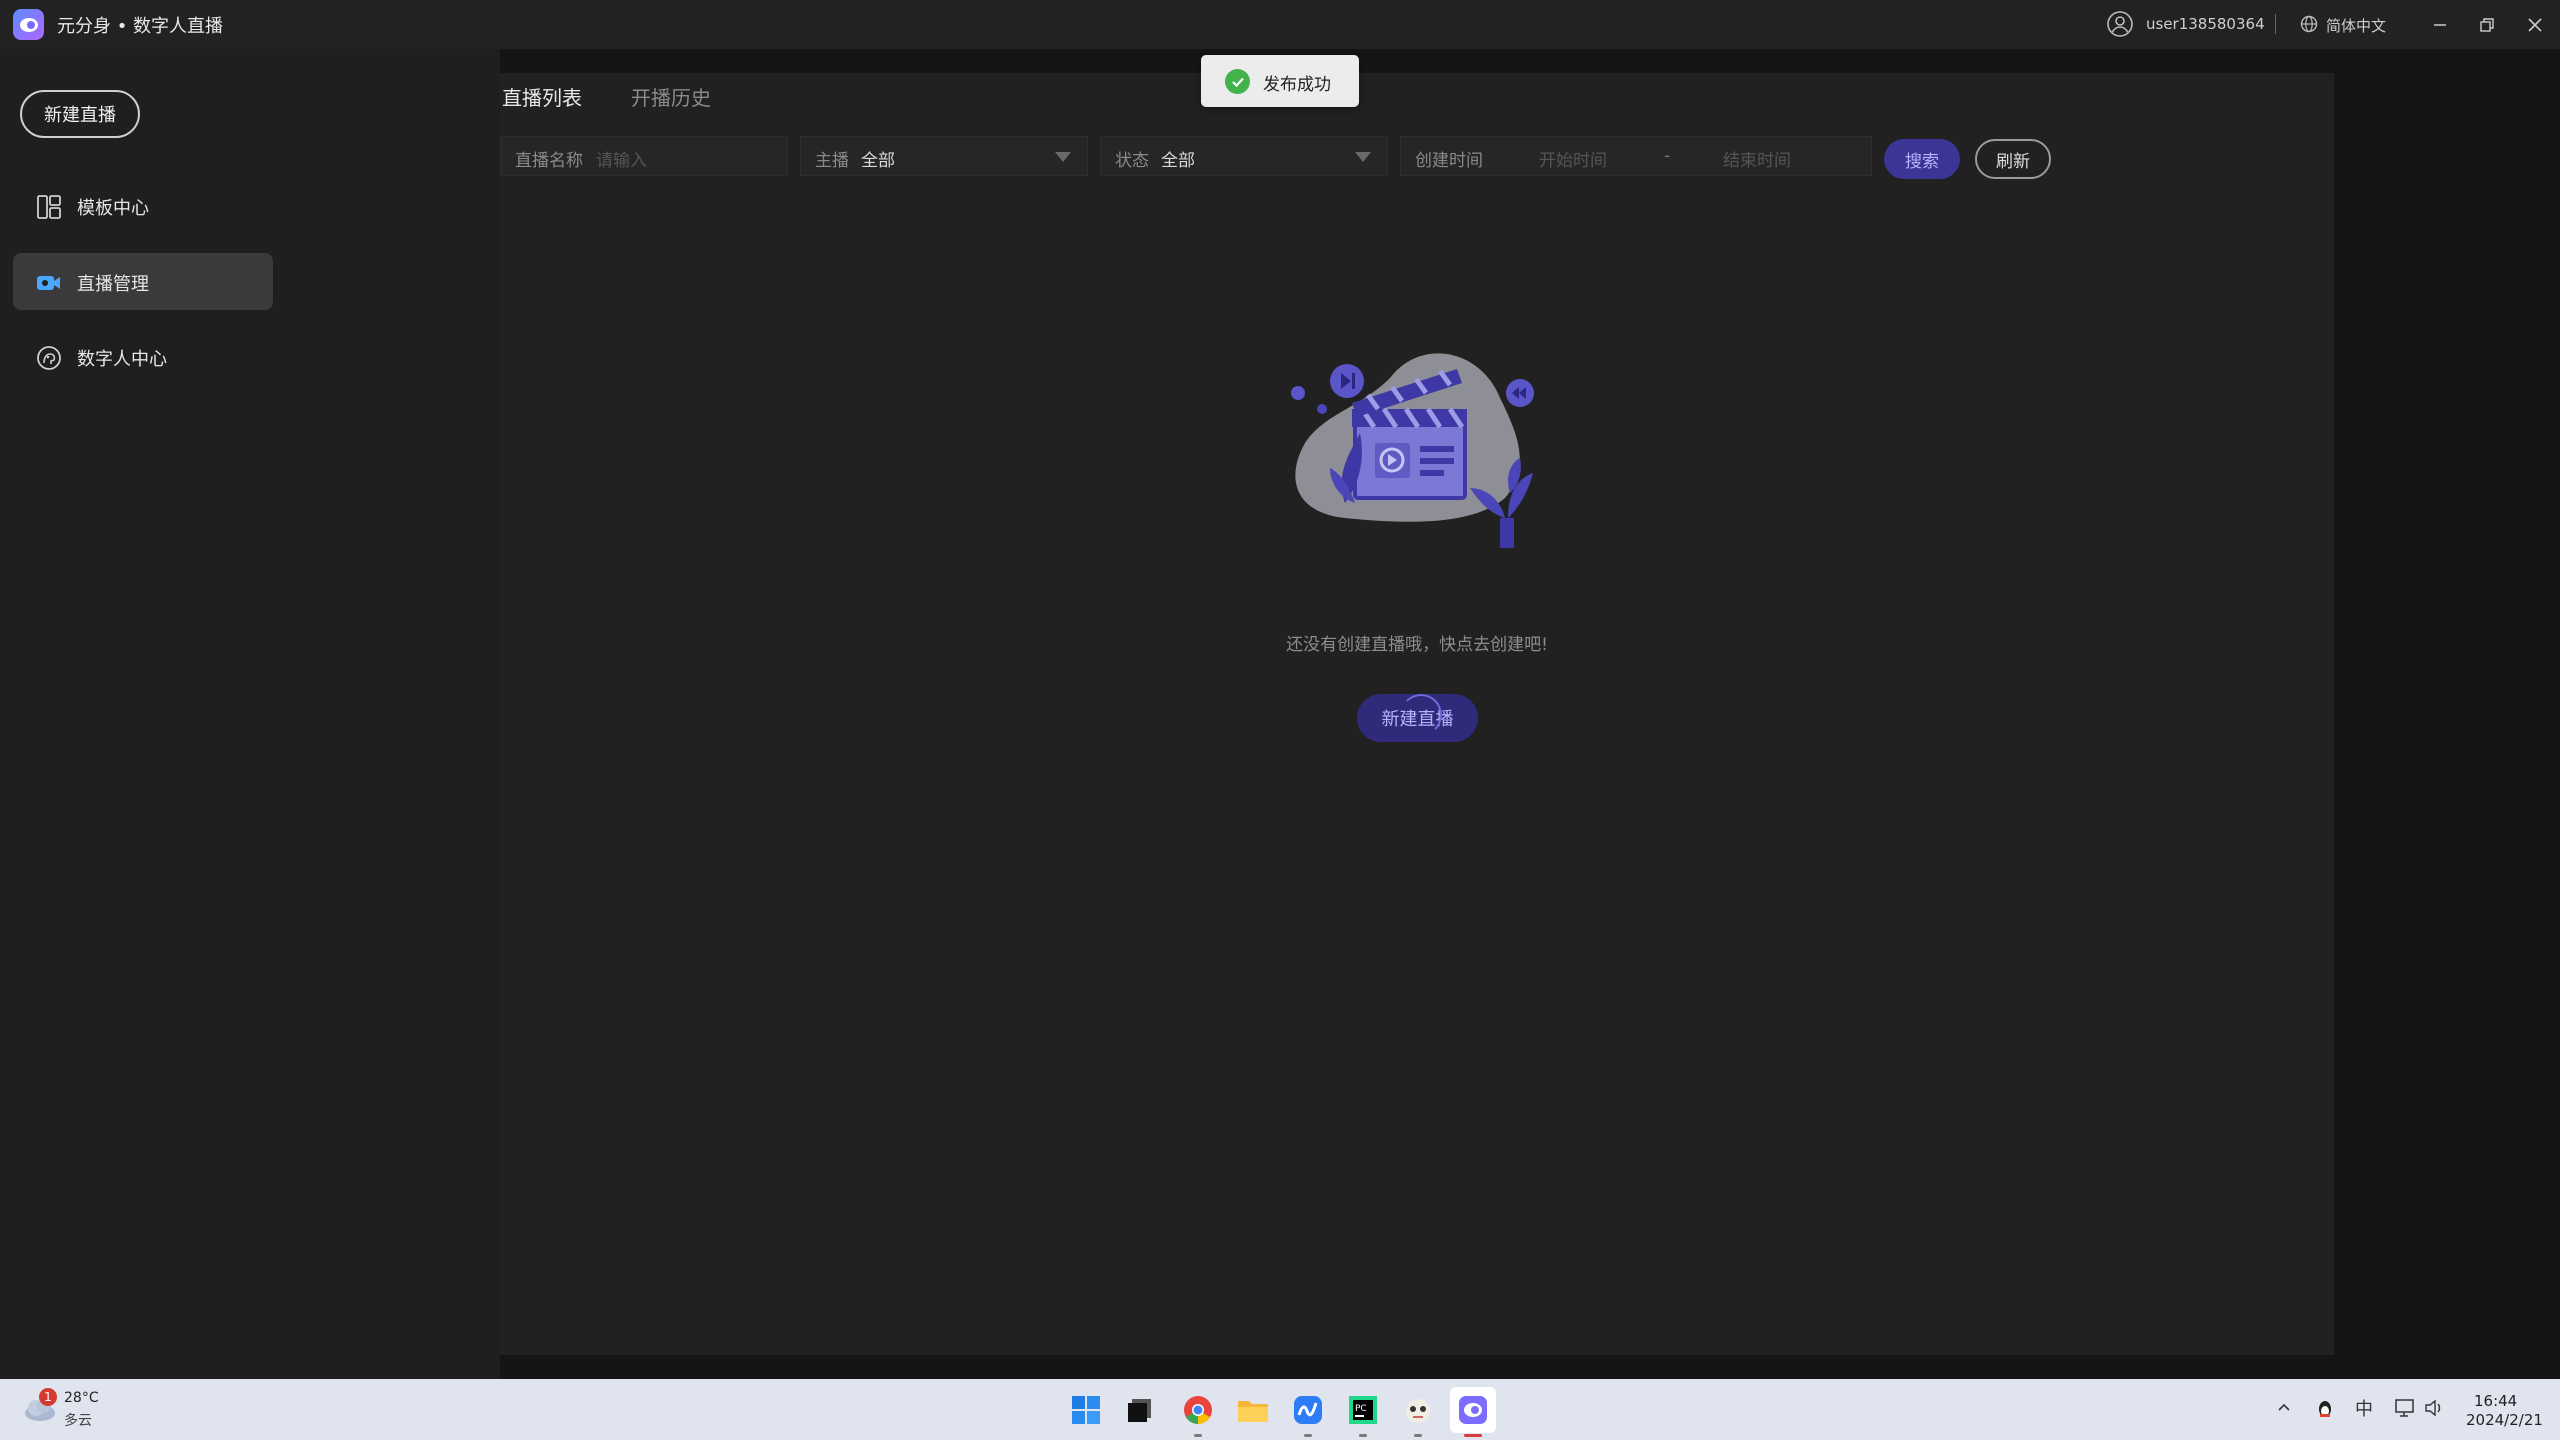  I want to click on network-icon, so click(2406, 1410).